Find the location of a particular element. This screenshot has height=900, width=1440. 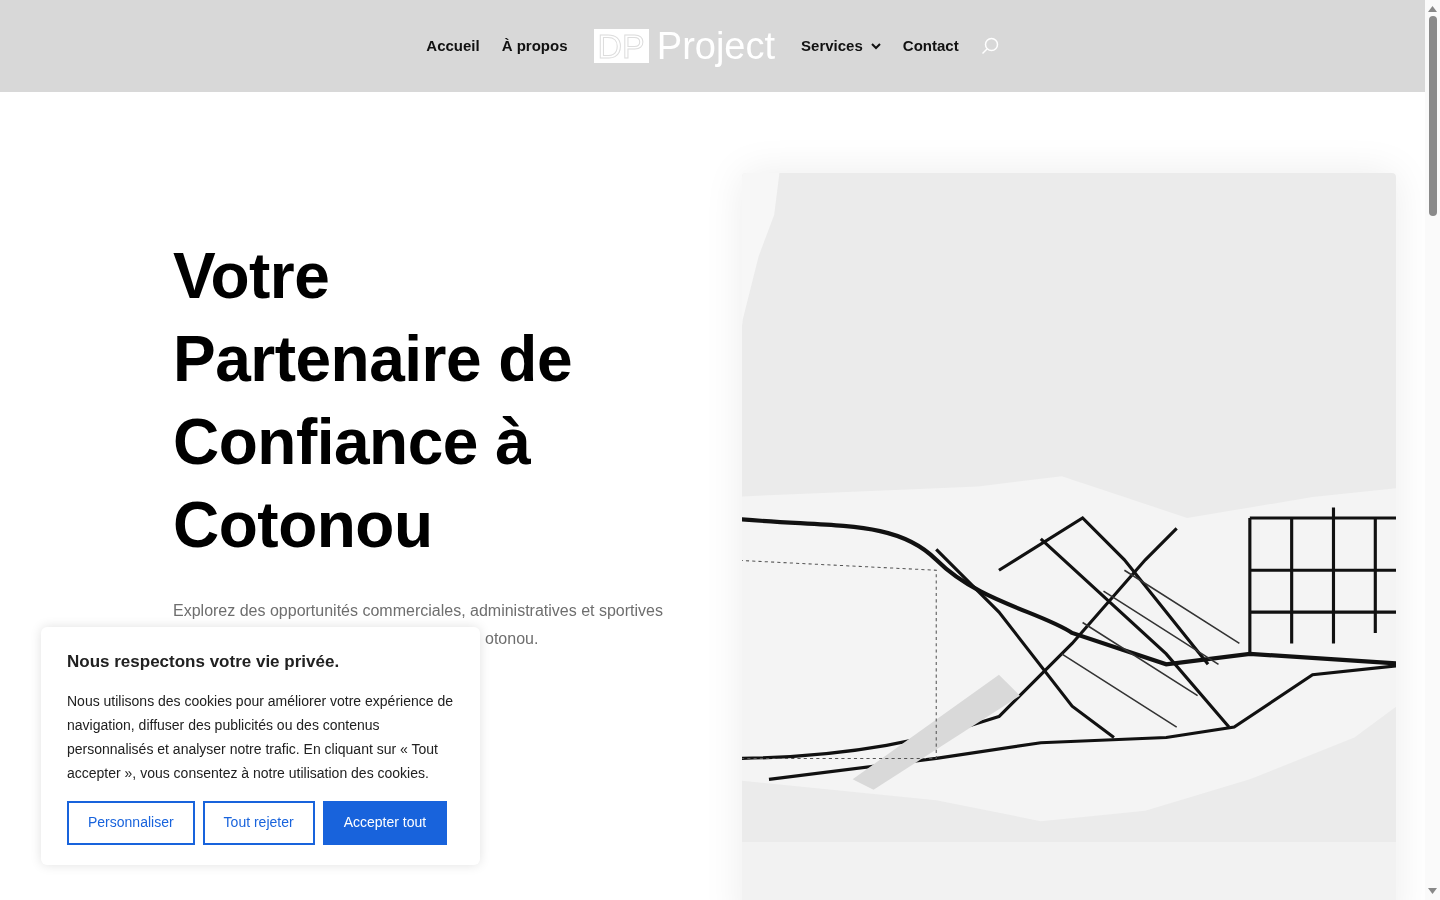

scrollbar is located at coordinates (1432, 450).